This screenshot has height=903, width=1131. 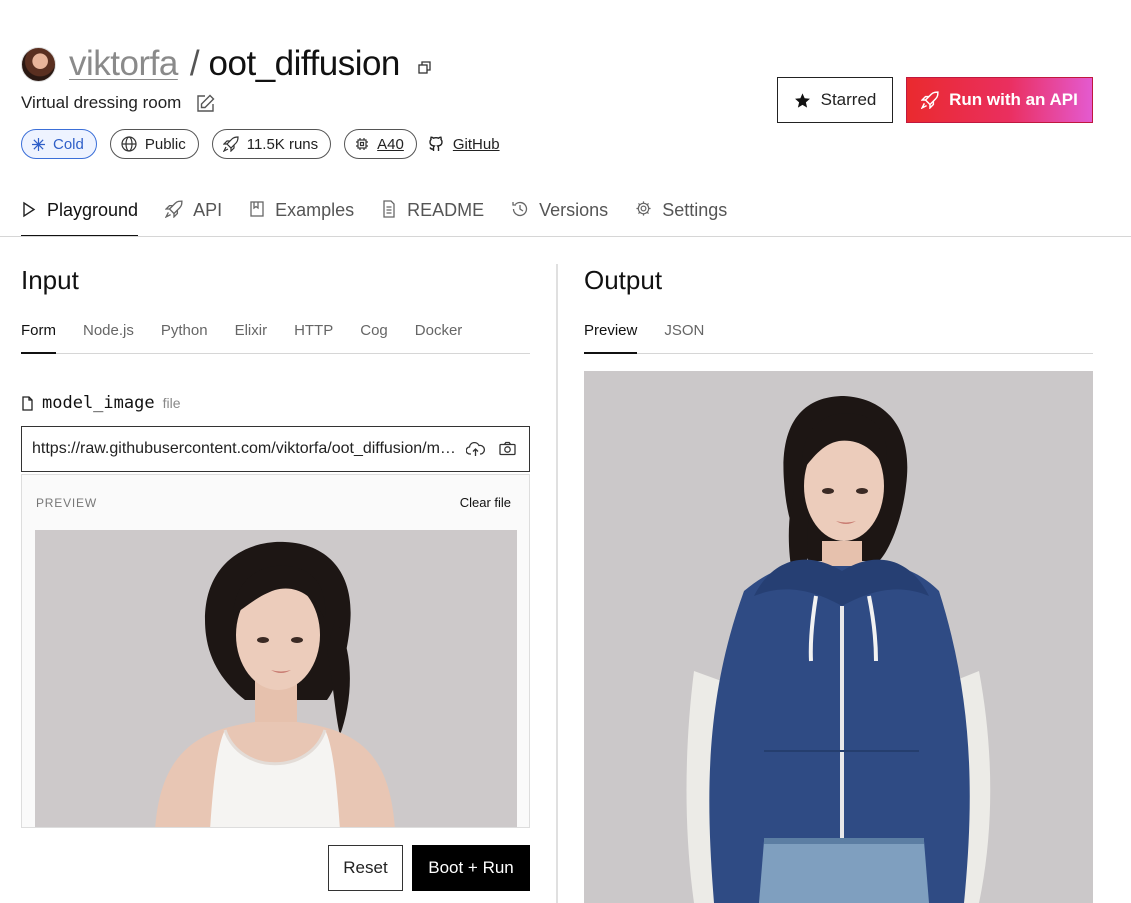 I want to click on model-header: viktorfa / oot_diffusion, so click(x=226, y=64).